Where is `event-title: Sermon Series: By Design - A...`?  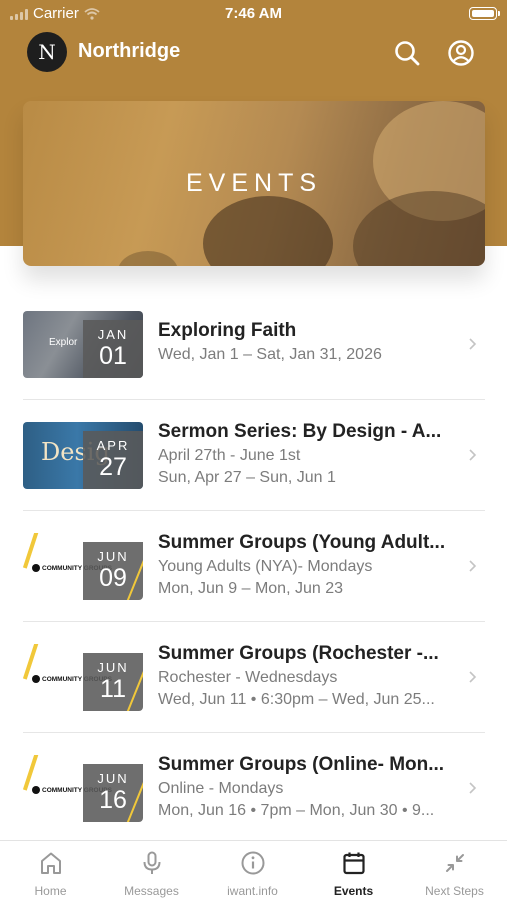
event-title: Sermon Series: By Design - A... is located at coordinates (300, 431).